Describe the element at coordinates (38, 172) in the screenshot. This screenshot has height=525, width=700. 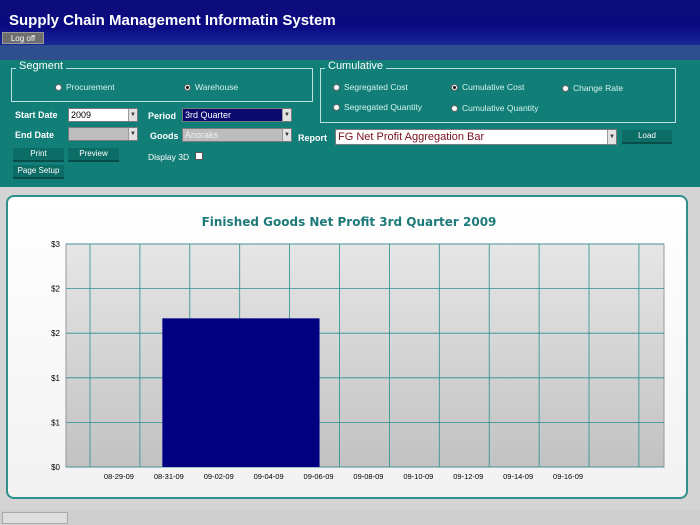
I see `page-setup-button: Page Setup` at that location.